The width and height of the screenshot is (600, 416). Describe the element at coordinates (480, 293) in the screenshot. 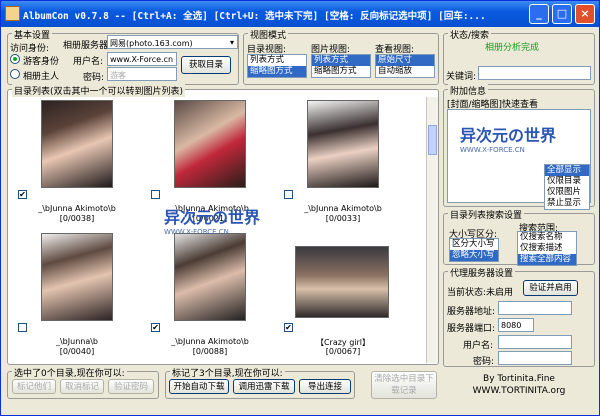

I see `proxy-state-label: 当前状态:未启用` at that location.